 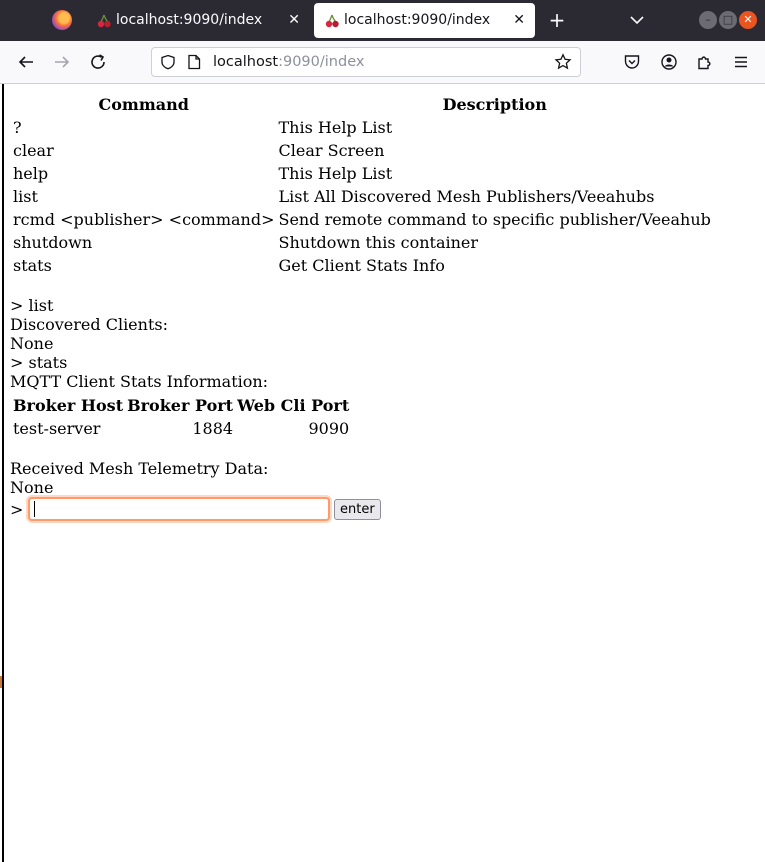 I want to click on stats-command-echo: > stats, so click(x=39, y=362).